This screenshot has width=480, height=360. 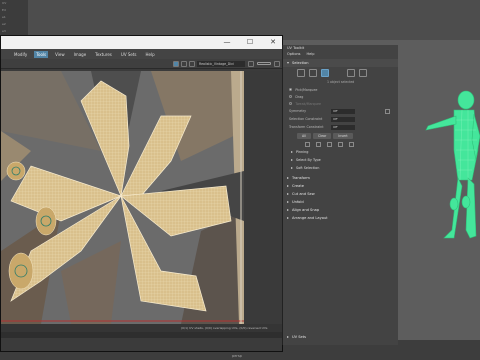 I want to click on transform-constraint-row: Transform Constraint Off, so click(x=340, y=127).